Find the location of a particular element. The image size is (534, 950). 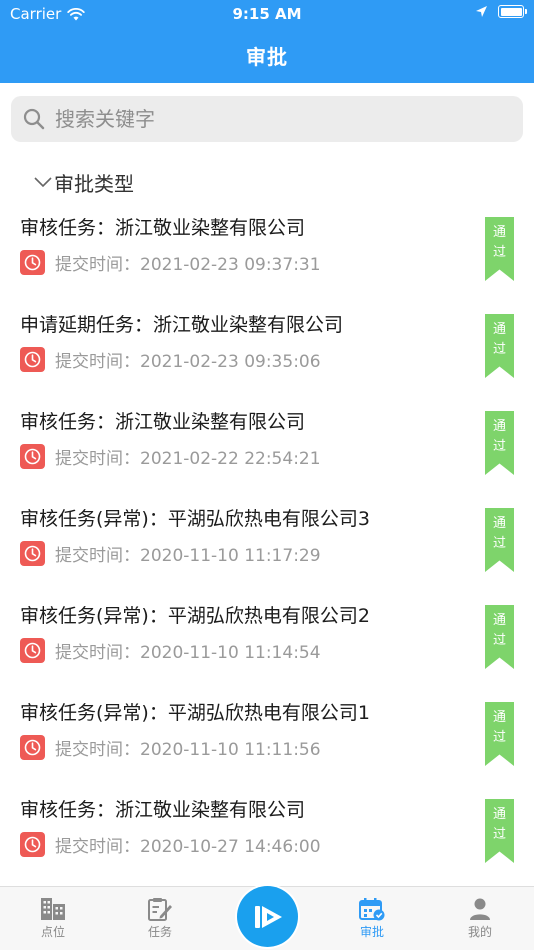

time-label: 提交时间：2020-10-27 14:46:00 is located at coordinates (188, 847).